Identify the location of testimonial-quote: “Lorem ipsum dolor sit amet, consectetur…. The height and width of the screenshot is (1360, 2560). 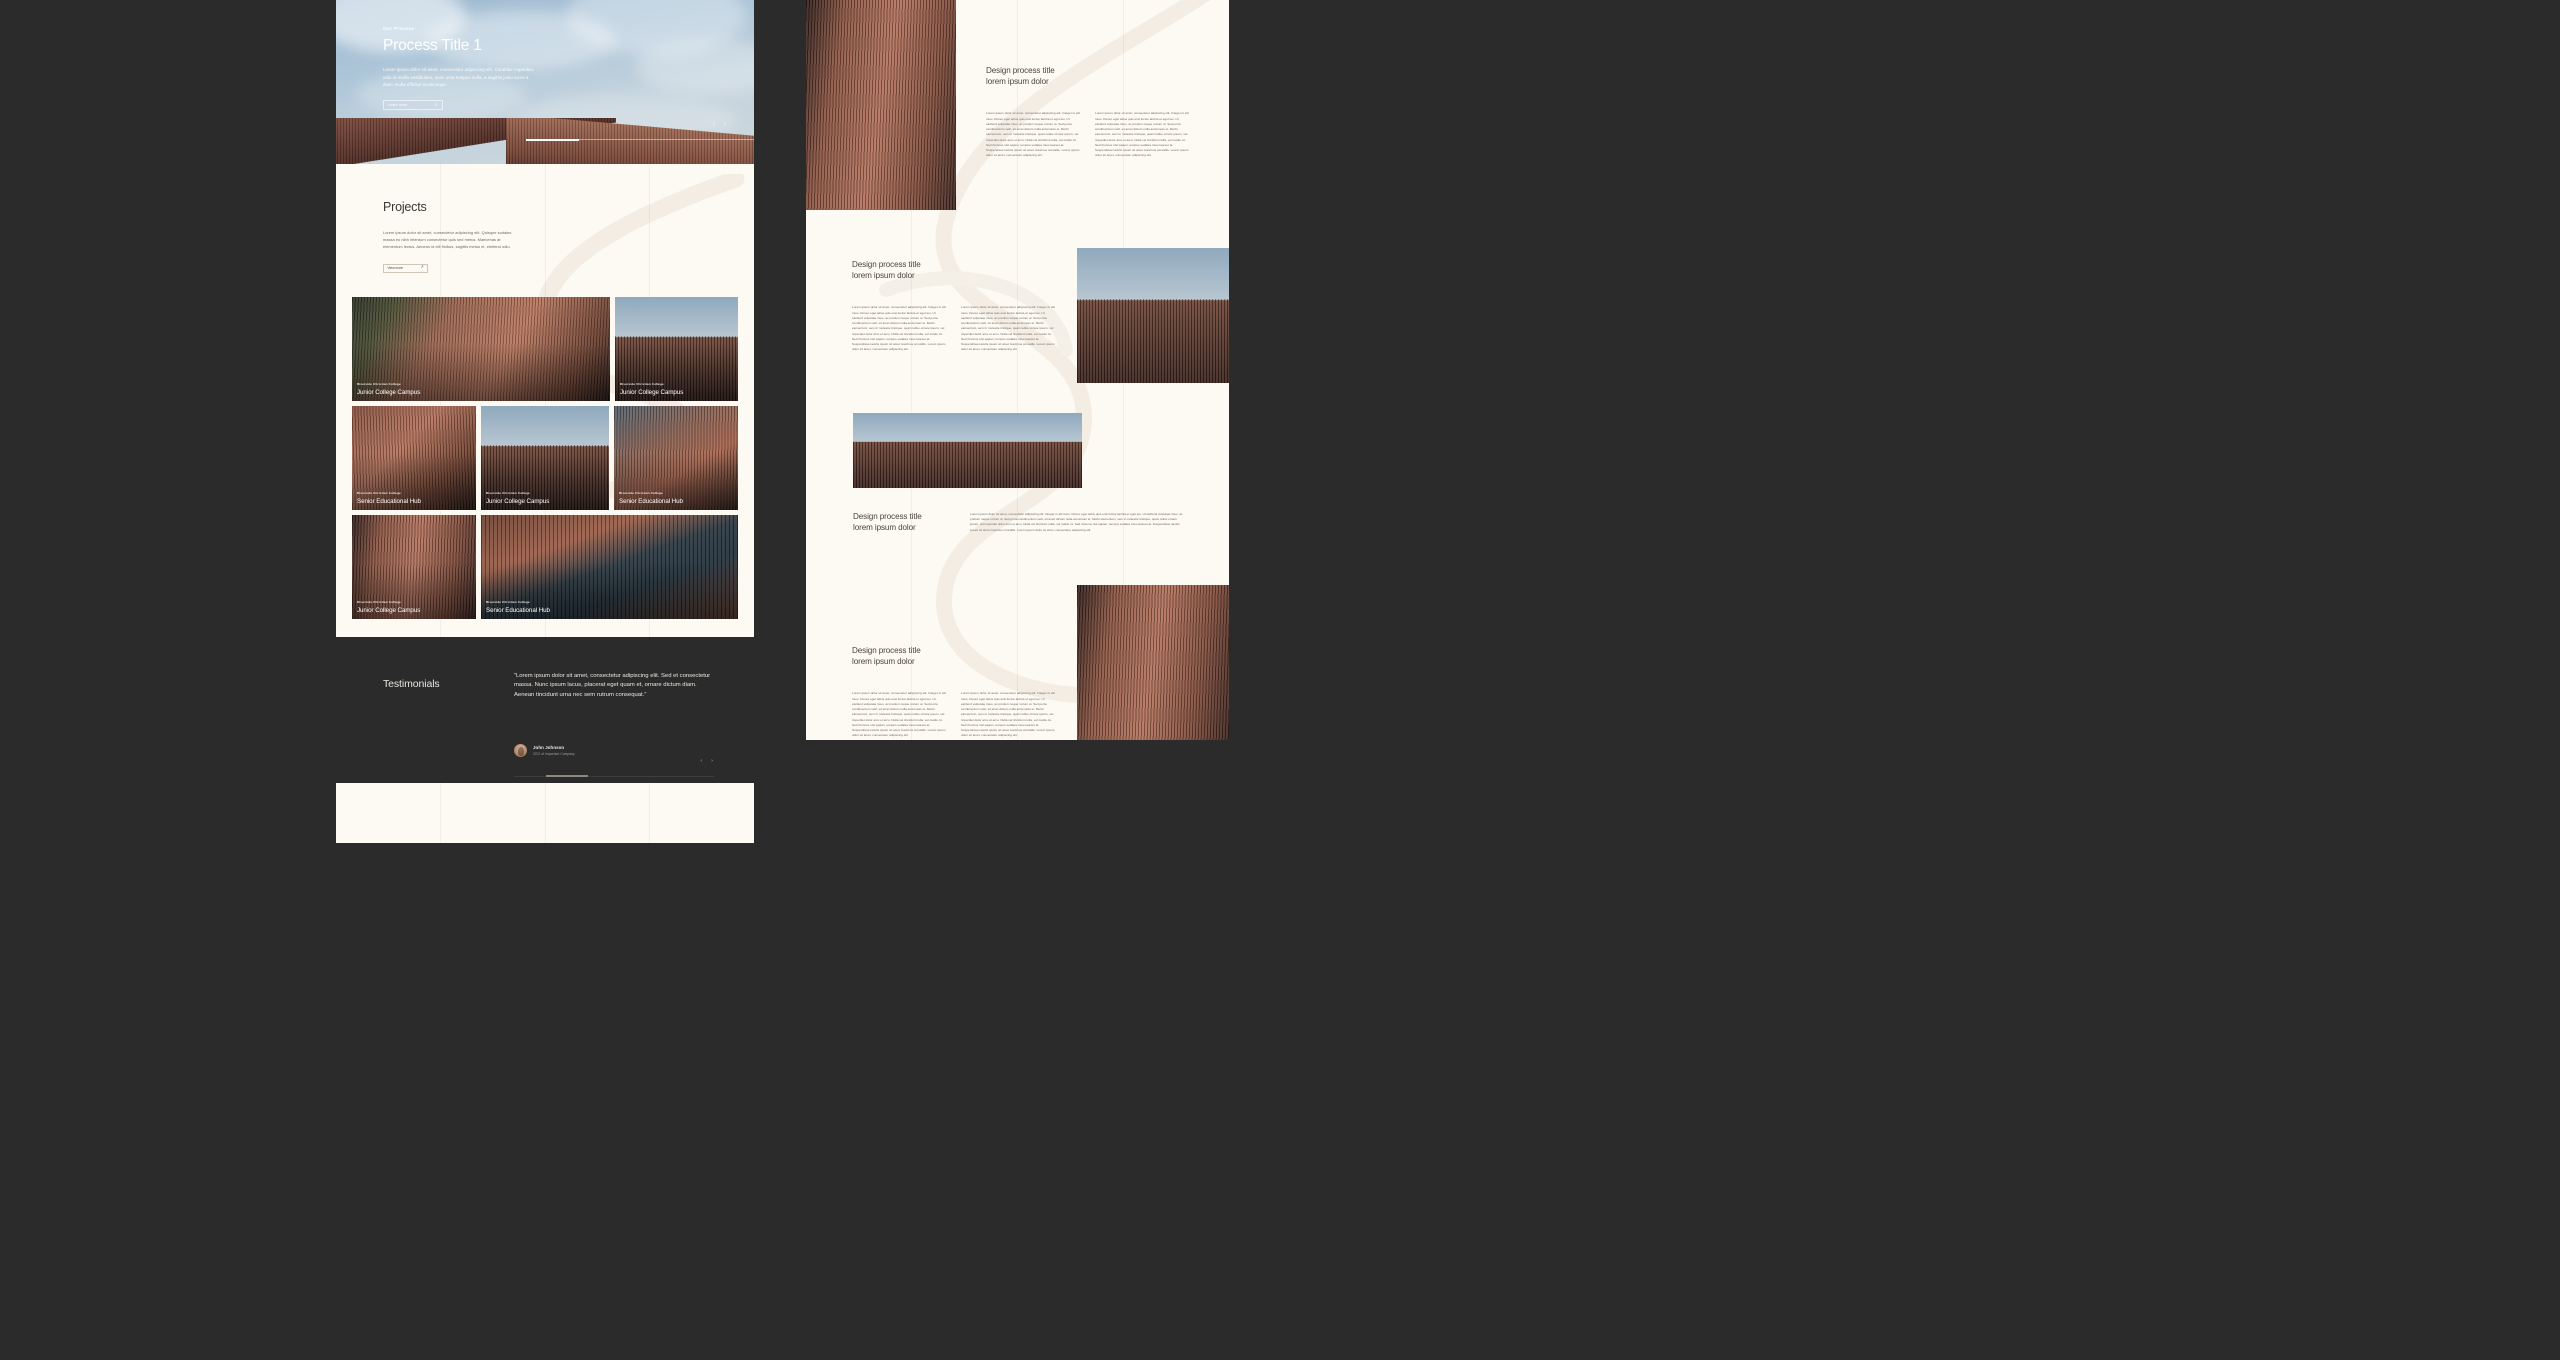
(612, 685).